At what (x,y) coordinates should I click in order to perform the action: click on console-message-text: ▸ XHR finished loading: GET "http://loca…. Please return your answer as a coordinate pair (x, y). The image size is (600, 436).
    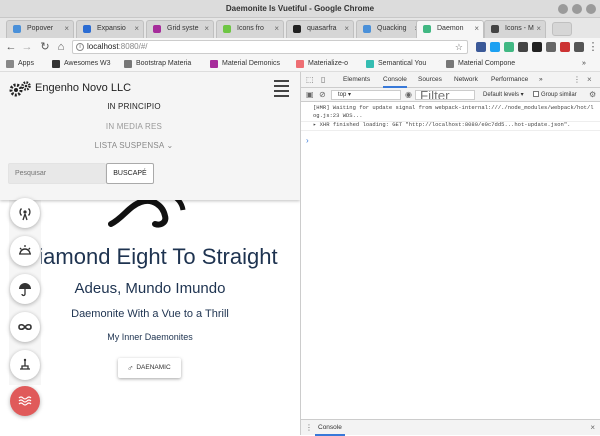
    Looking at the image, I should click on (441, 124).